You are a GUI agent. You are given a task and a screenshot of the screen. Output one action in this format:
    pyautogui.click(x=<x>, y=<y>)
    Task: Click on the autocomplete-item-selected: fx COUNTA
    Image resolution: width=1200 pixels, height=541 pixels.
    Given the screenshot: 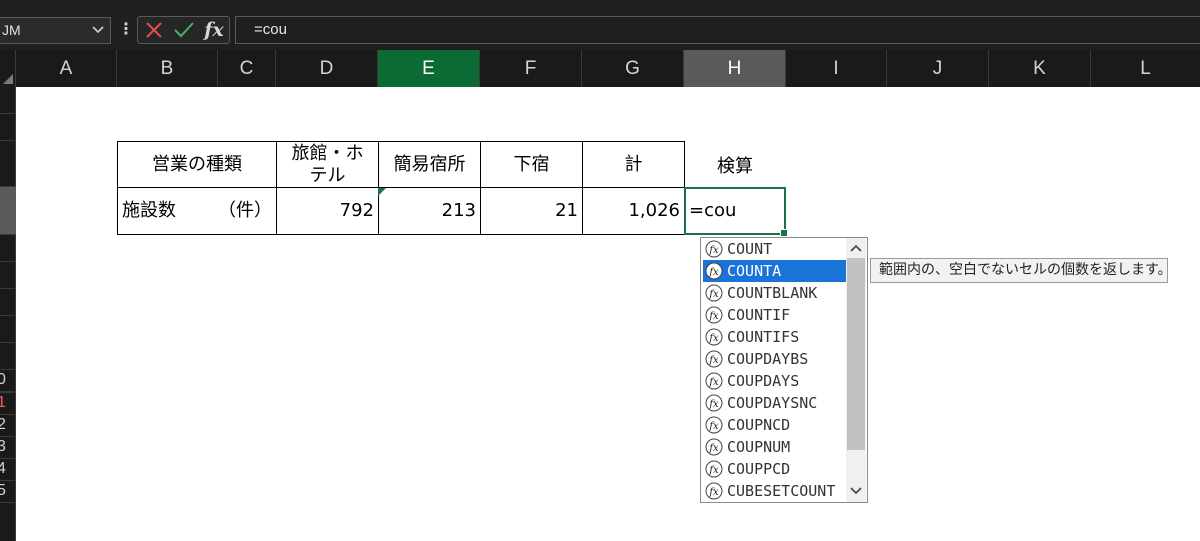 What is the action you would take?
    pyautogui.click(x=775, y=271)
    